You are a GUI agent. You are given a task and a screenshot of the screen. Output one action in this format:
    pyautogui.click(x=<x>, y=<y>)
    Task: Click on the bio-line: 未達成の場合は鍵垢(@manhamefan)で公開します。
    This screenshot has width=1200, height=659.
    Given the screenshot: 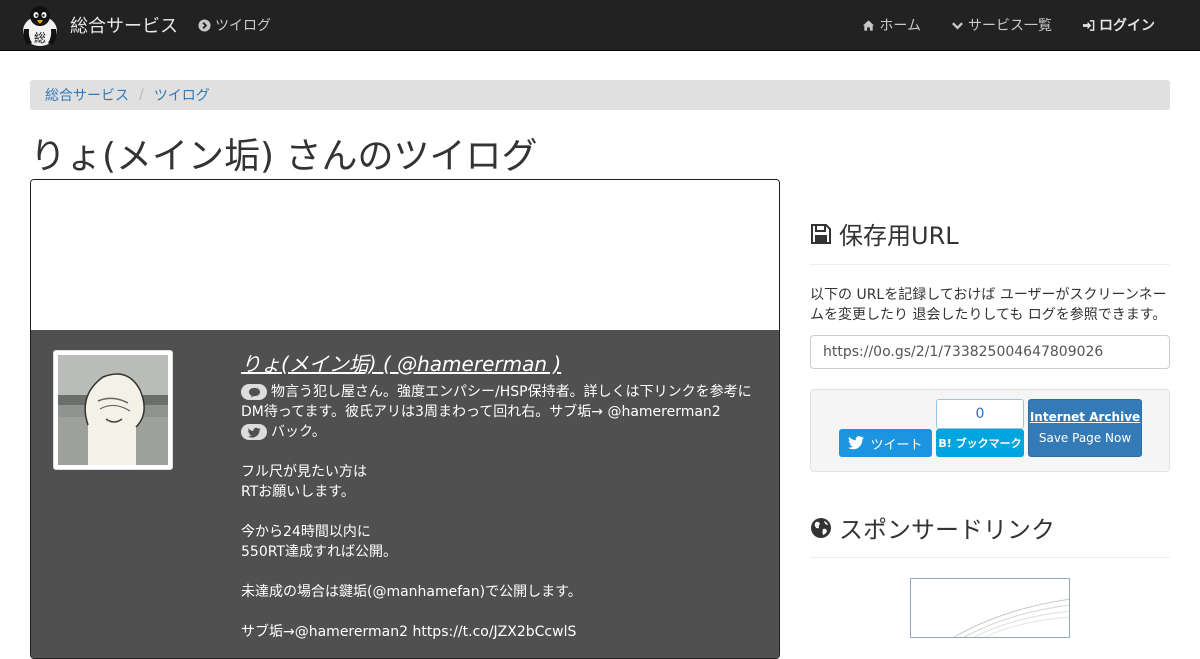 What is the action you would take?
    pyautogui.click(x=496, y=592)
    